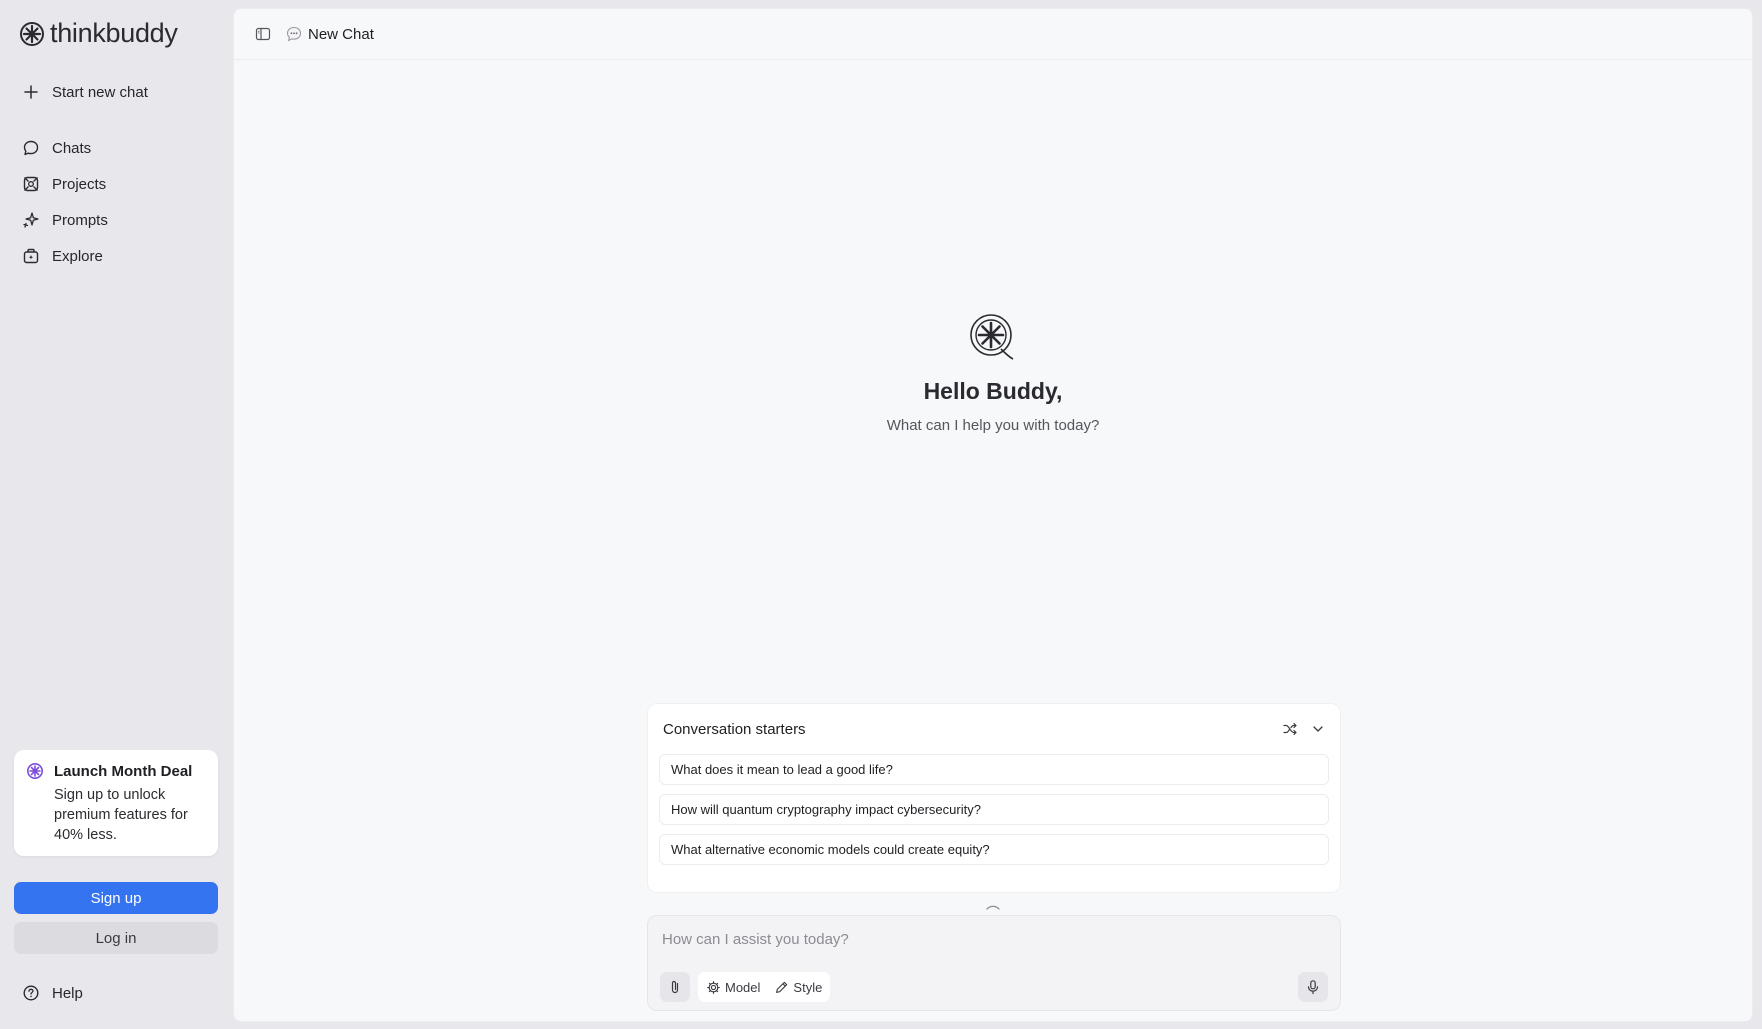  I want to click on microphone-button, so click(1313, 987).